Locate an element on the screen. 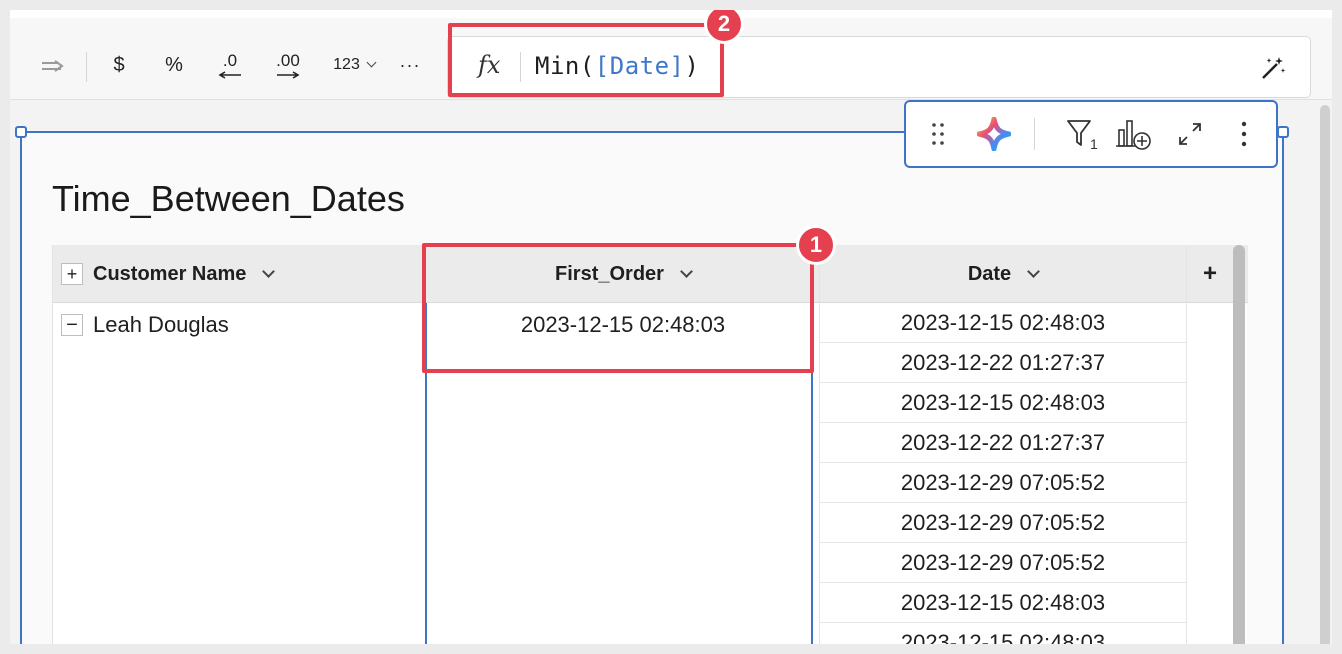 Image resolution: width=1342 pixels, height=654 pixels. number-format-label: 123 is located at coordinates (346, 64).